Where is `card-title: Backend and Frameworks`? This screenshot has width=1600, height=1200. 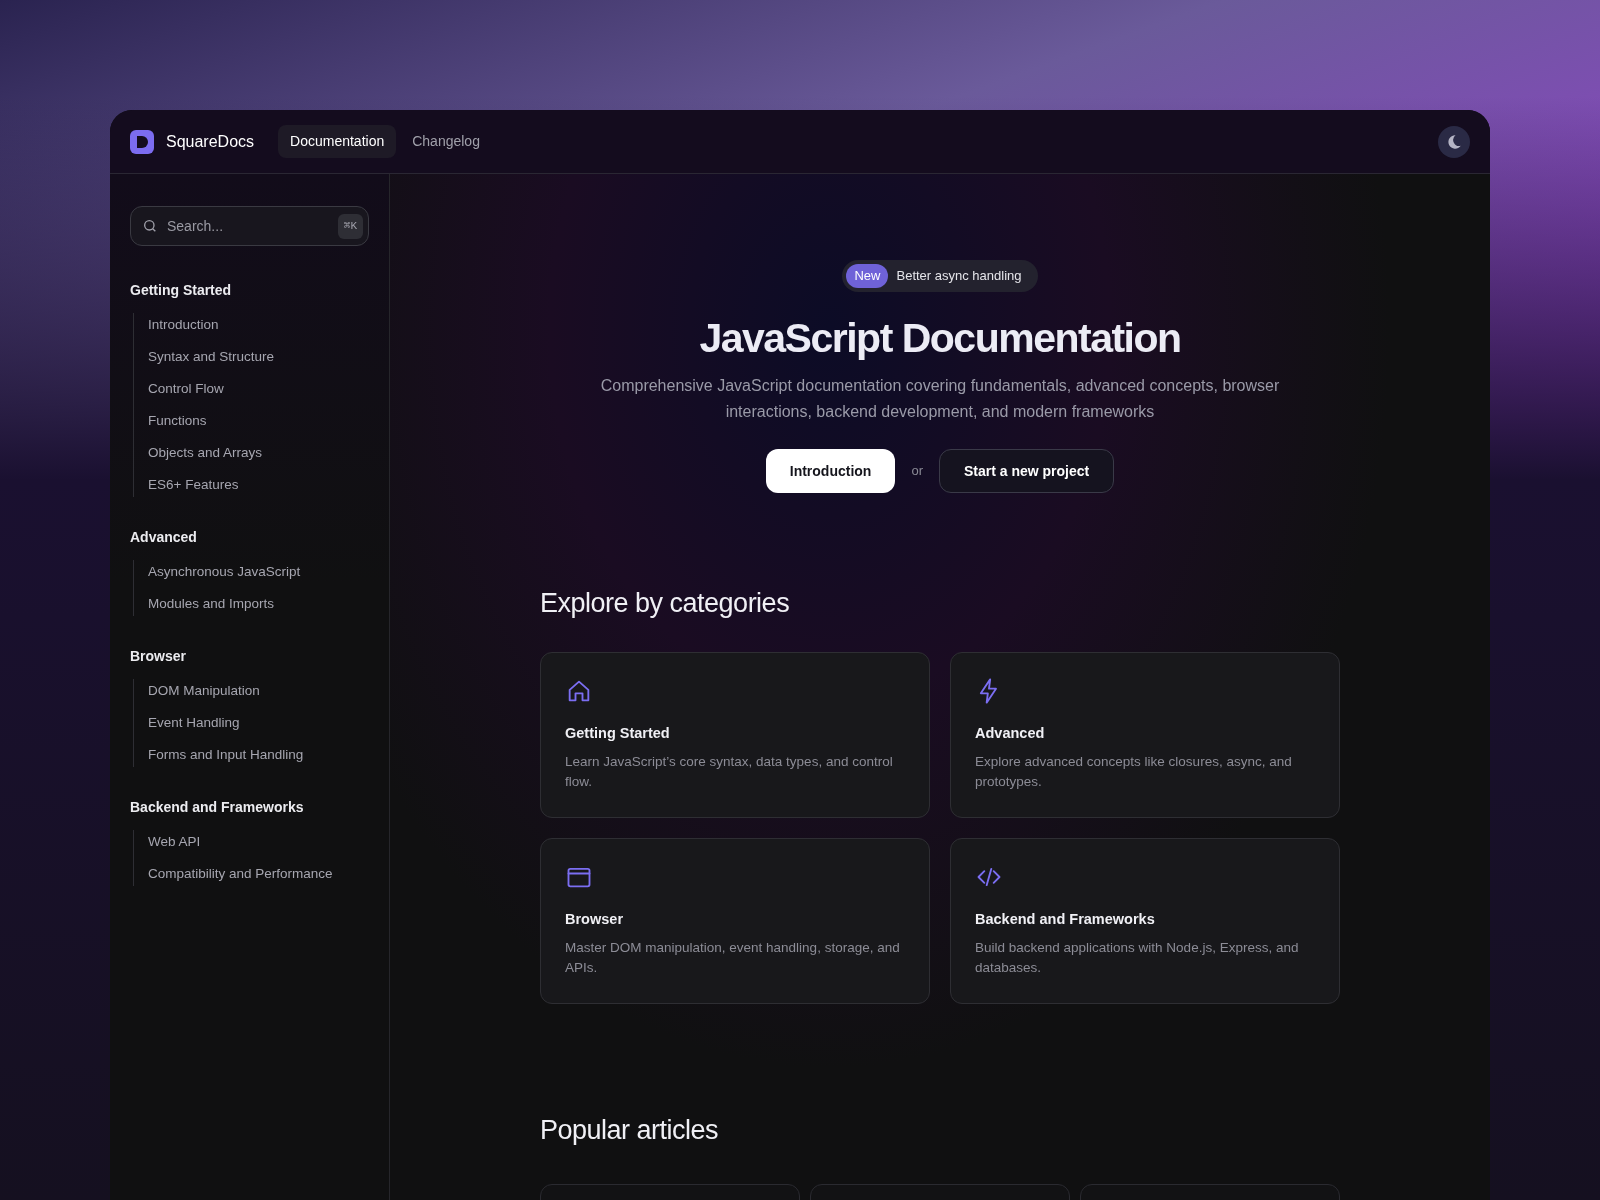
card-title: Backend and Frameworks is located at coordinates (1065, 919).